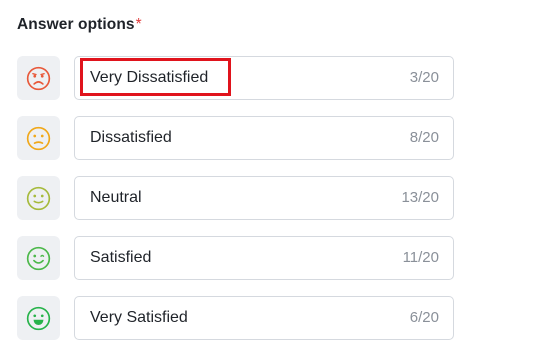  What do you see at coordinates (264, 258) in the screenshot?
I see `answer-option-input: Satisfied 11/20` at bounding box center [264, 258].